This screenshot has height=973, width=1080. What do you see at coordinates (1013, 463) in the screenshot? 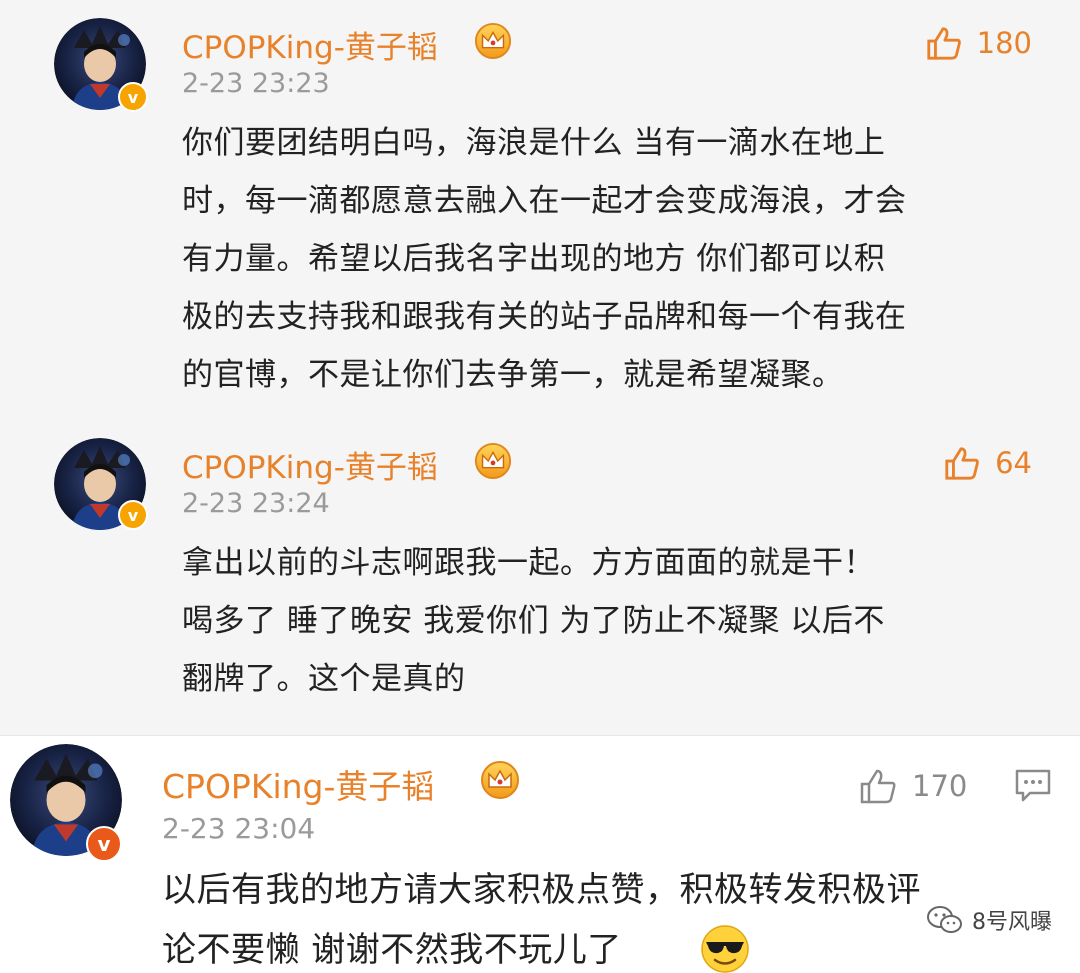
I see `like-count: 64` at bounding box center [1013, 463].